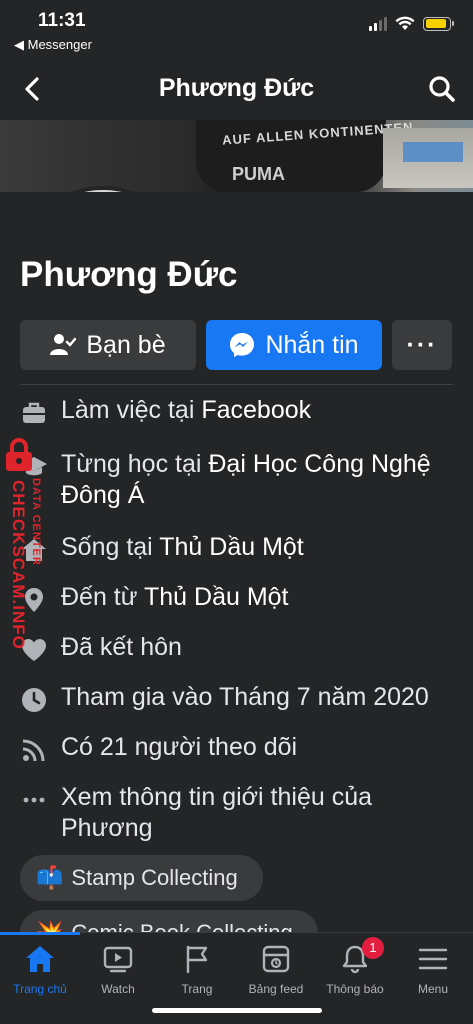 The width and height of the screenshot is (473, 1024). I want to click on info-see-more: Xem thông tin giới thiệu của Phương, so click(236, 813).